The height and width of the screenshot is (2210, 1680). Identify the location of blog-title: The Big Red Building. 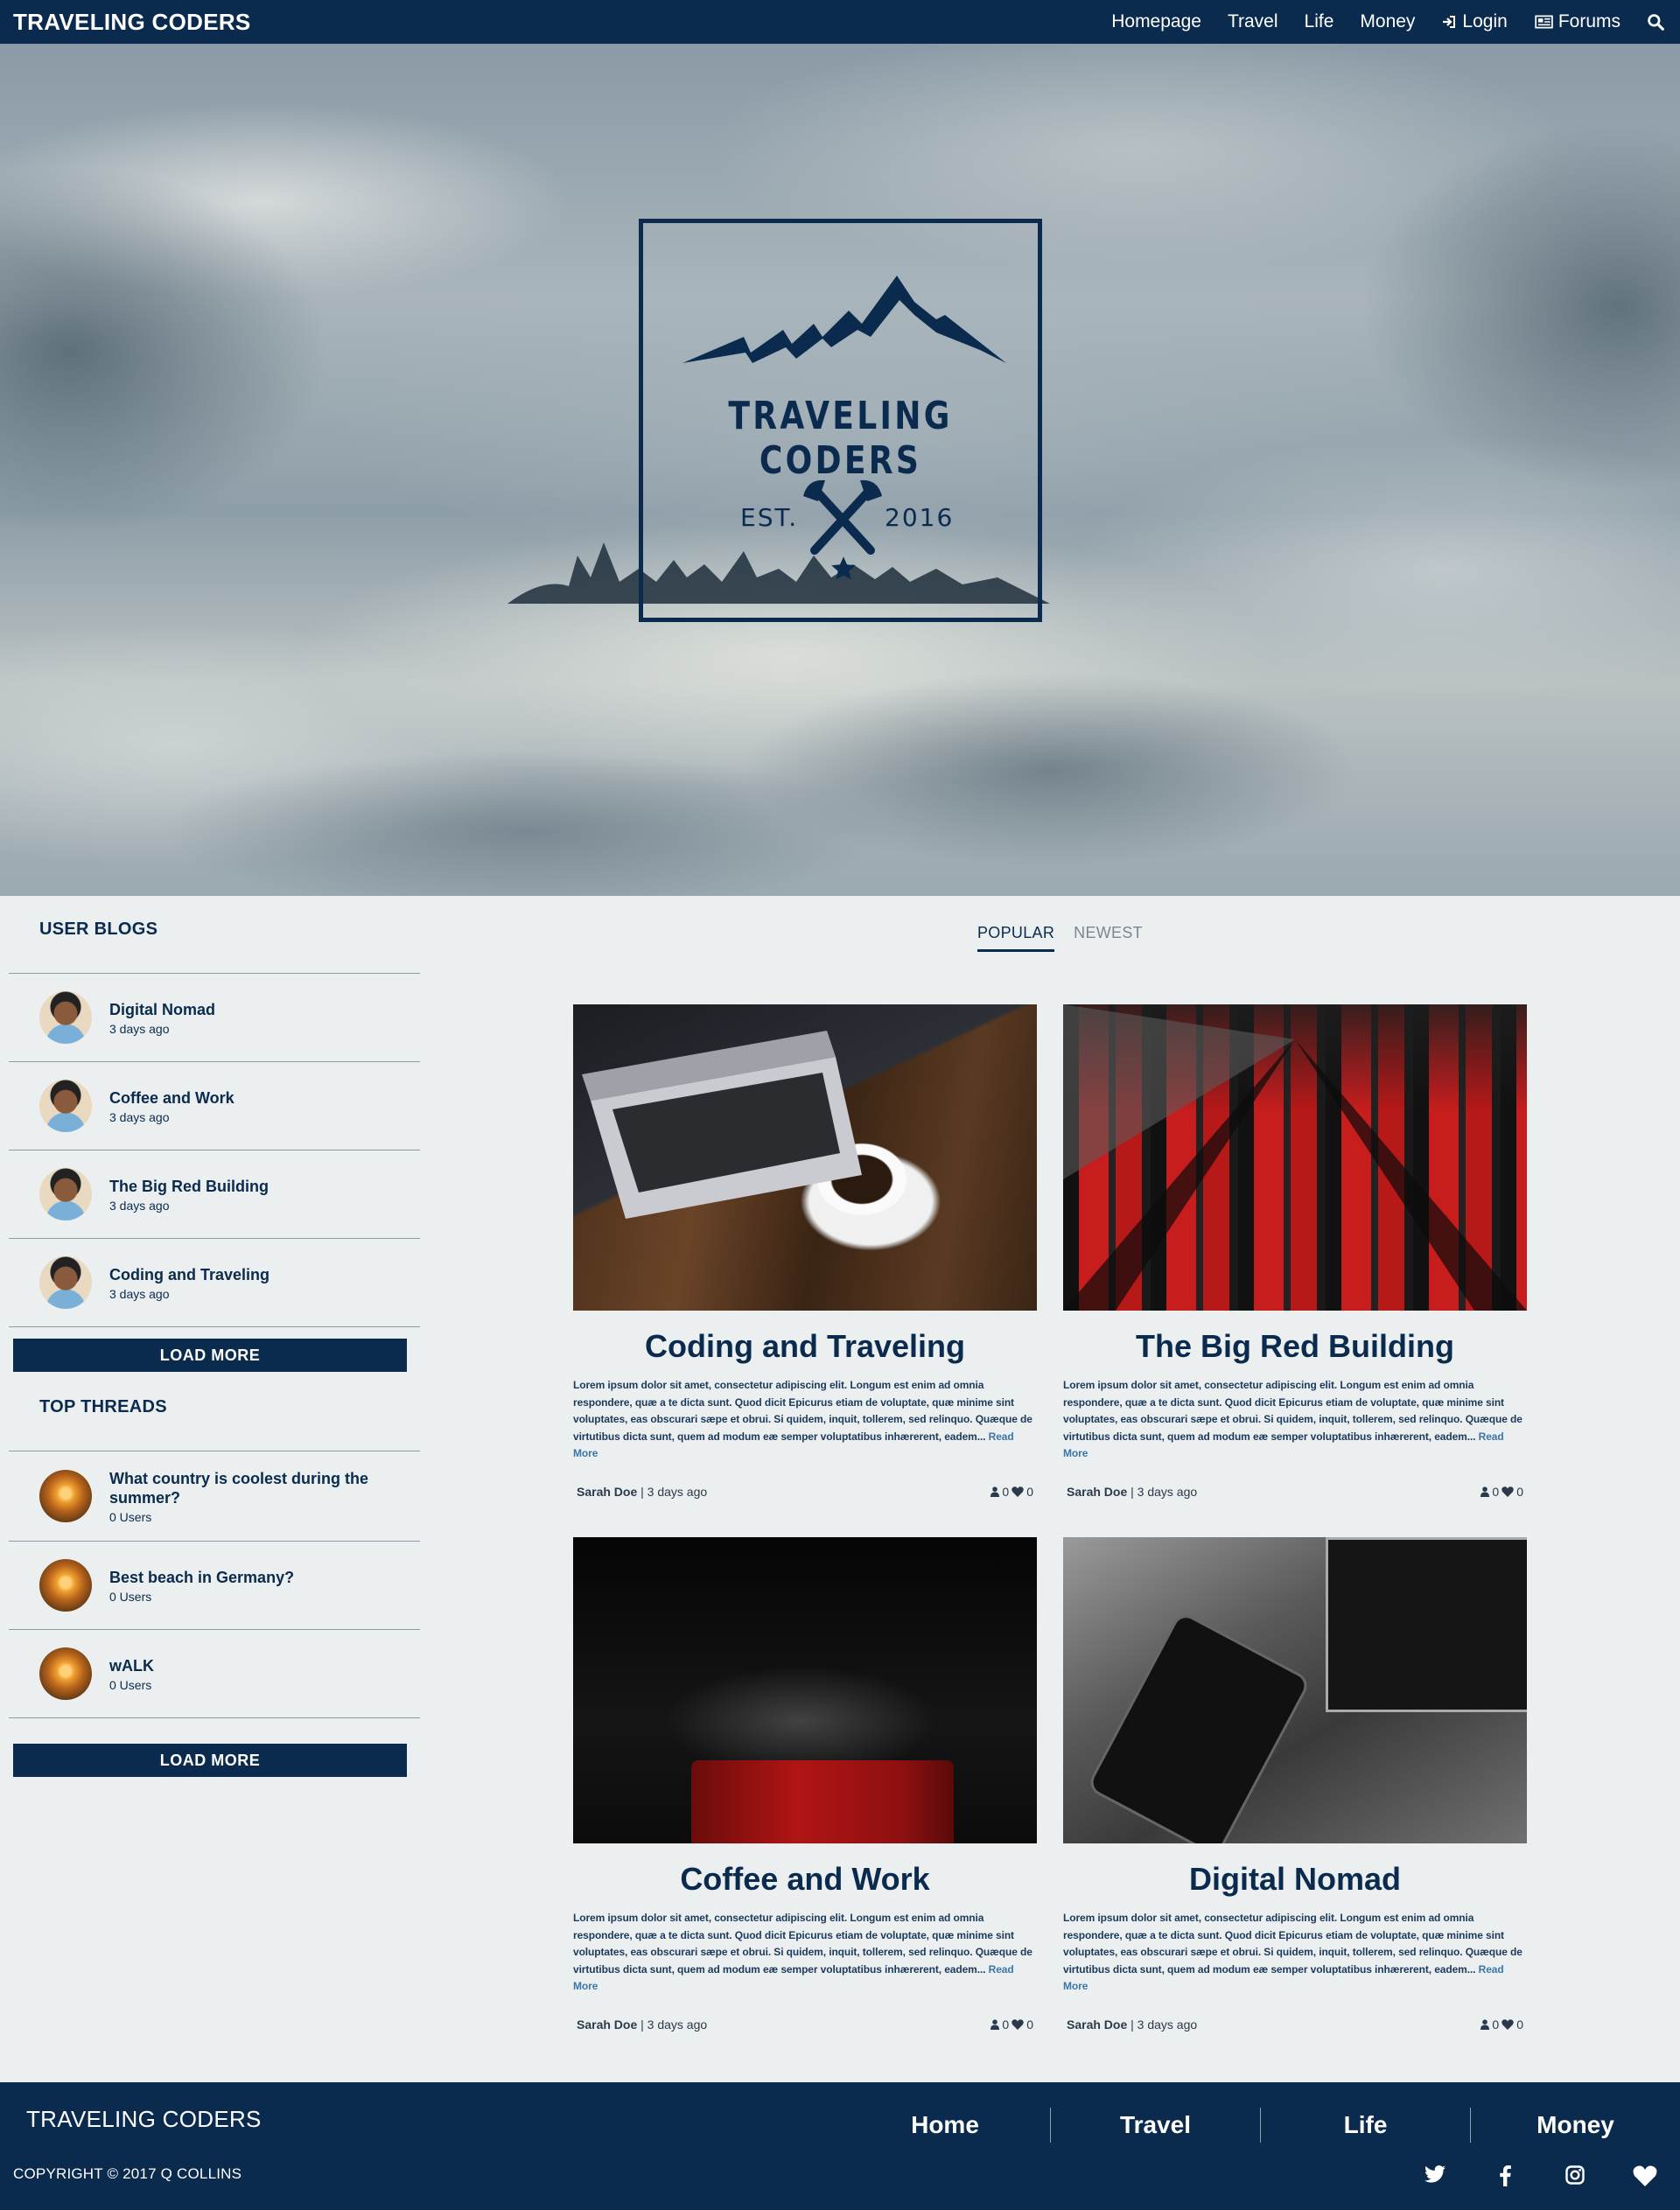
(189, 1186).